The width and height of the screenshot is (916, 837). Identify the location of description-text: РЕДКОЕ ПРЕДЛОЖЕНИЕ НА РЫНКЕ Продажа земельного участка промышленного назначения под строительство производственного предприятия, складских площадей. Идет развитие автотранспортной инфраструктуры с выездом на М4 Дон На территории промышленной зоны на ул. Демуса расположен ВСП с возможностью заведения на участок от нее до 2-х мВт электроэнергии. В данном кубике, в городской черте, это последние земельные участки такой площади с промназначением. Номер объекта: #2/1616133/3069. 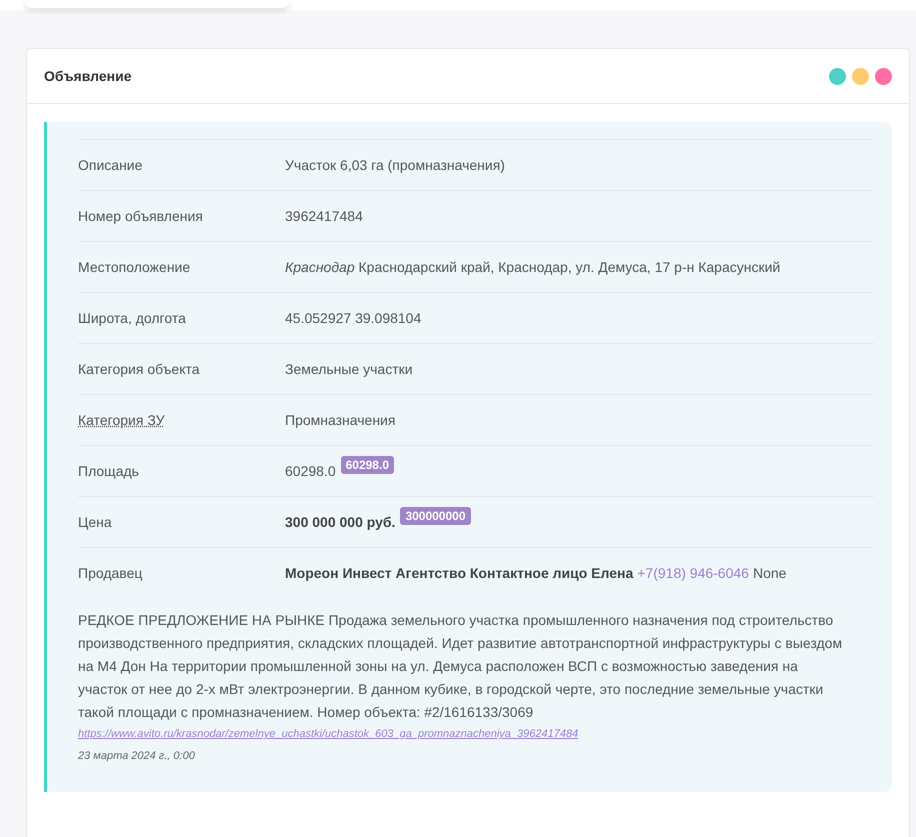
(461, 666).